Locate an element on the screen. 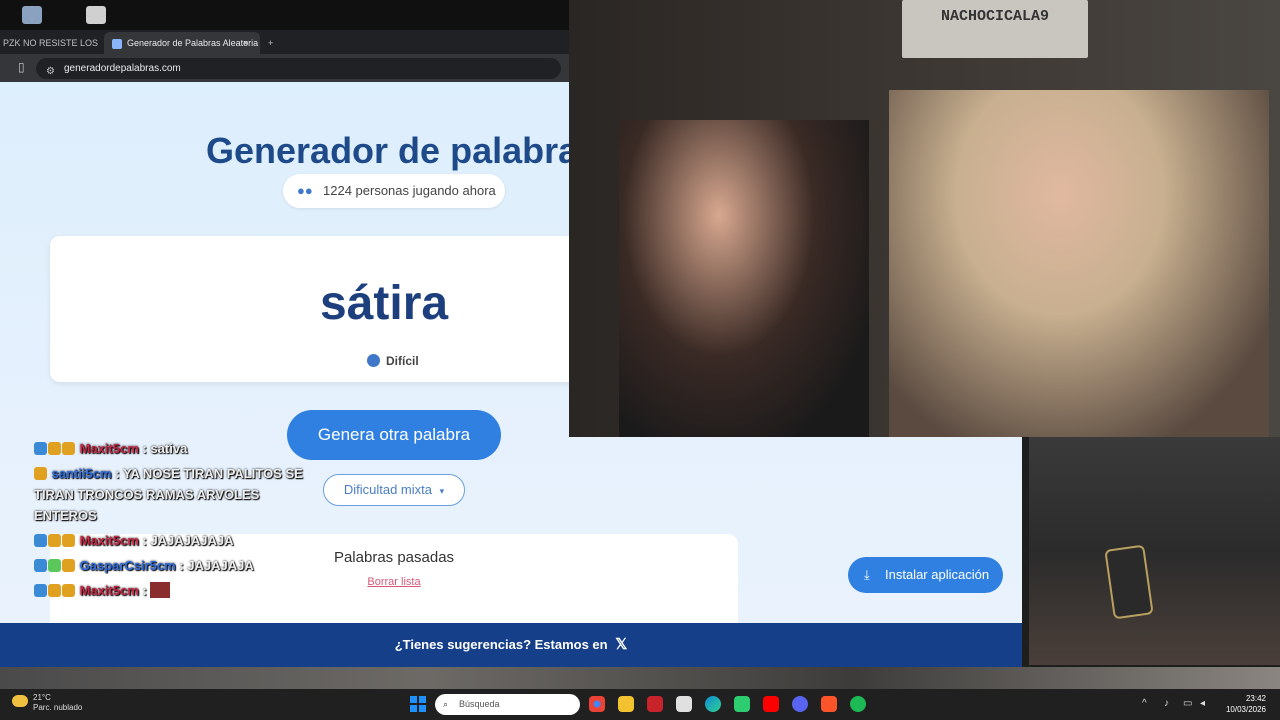 Image resolution: width=1280 pixels, height=720 pixels. page-title: Generador de palabras is located at coordinates (402, 150).